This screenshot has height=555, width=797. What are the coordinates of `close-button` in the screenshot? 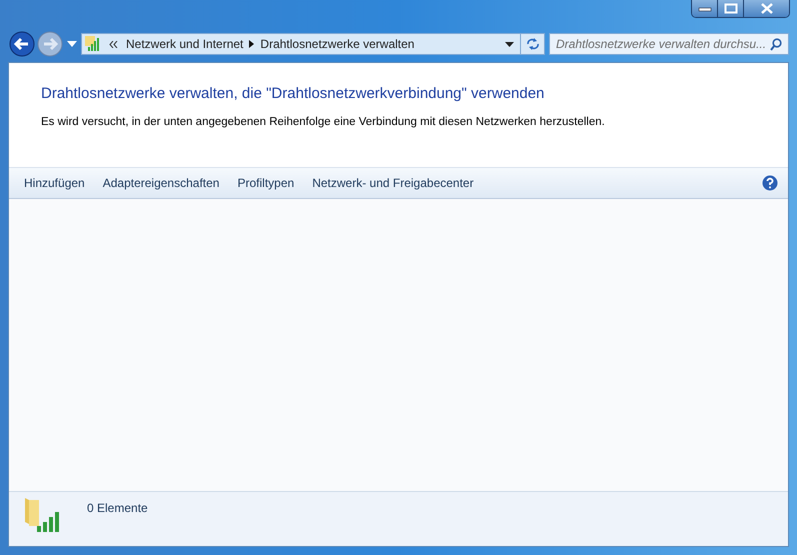 It's located at (766, 8).